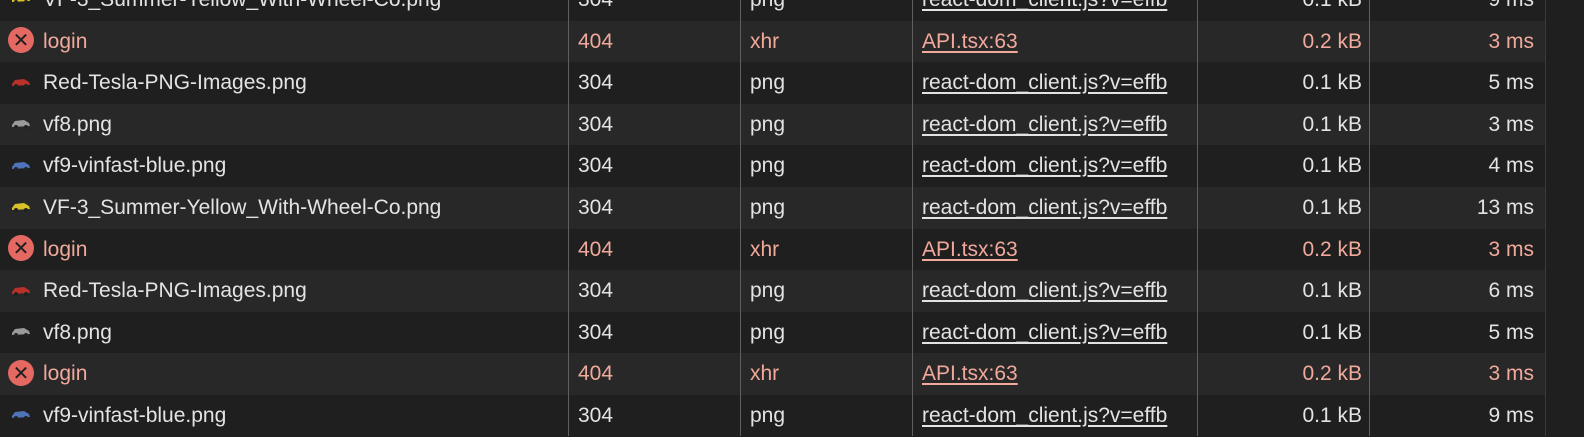 The image size is (1584, 437). What do you see at coordinates (21, 5) in the screenshot?
I see `yellow-car-thumbnail-icon` at bounding box center [21, 5].